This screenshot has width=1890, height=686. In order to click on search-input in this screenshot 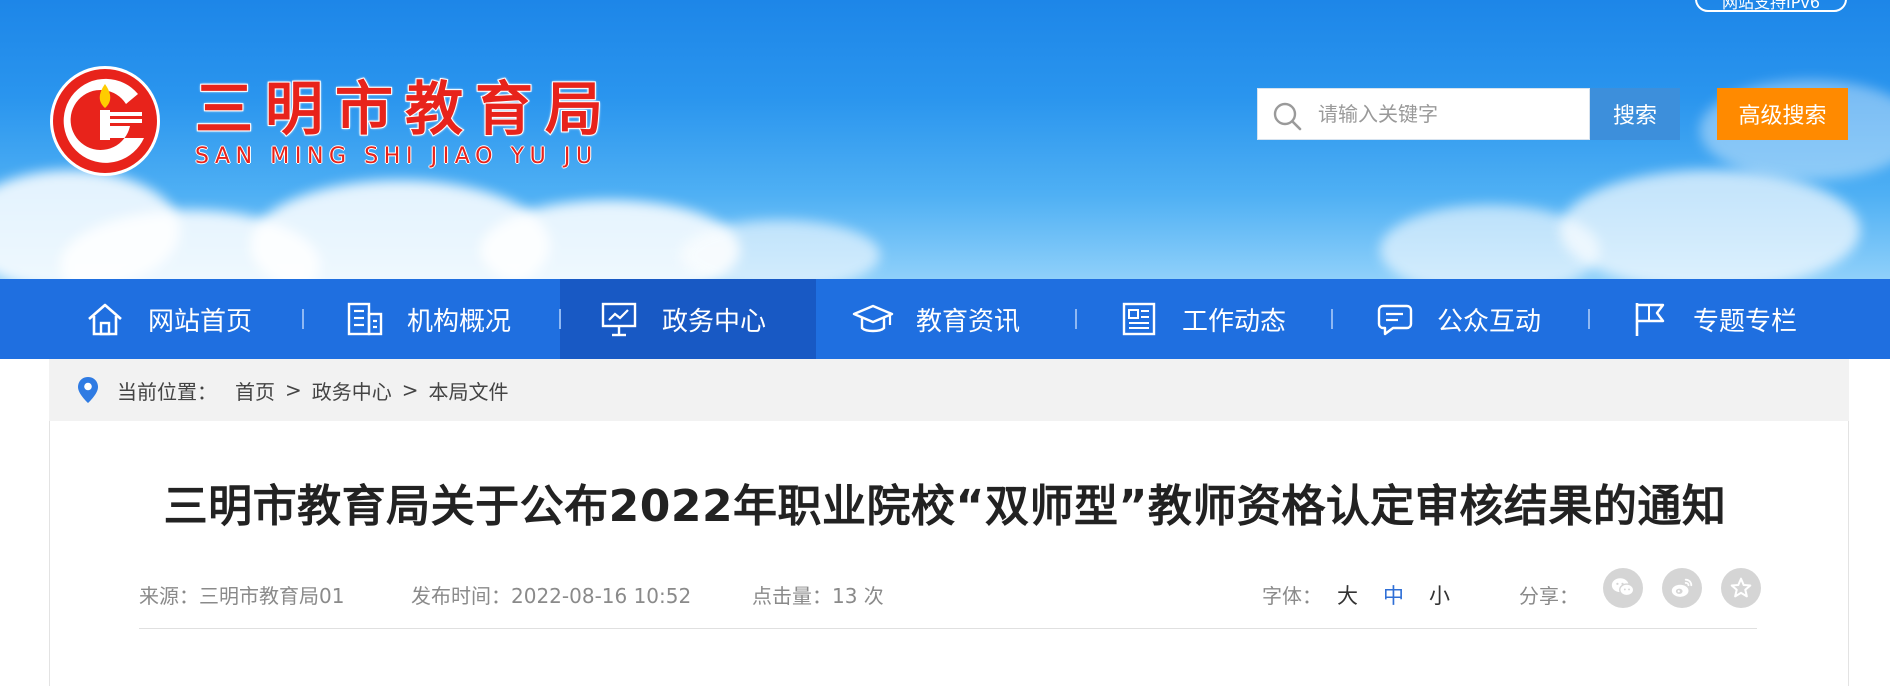, I will do `click(1450, 114)`.